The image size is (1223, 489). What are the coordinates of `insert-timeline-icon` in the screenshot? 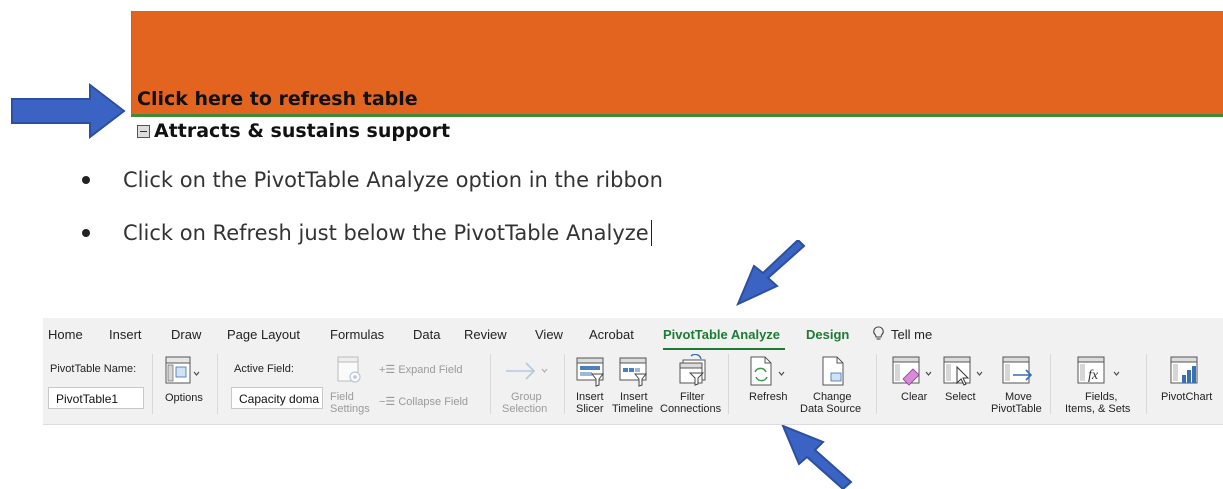 It's located at (633, 372).